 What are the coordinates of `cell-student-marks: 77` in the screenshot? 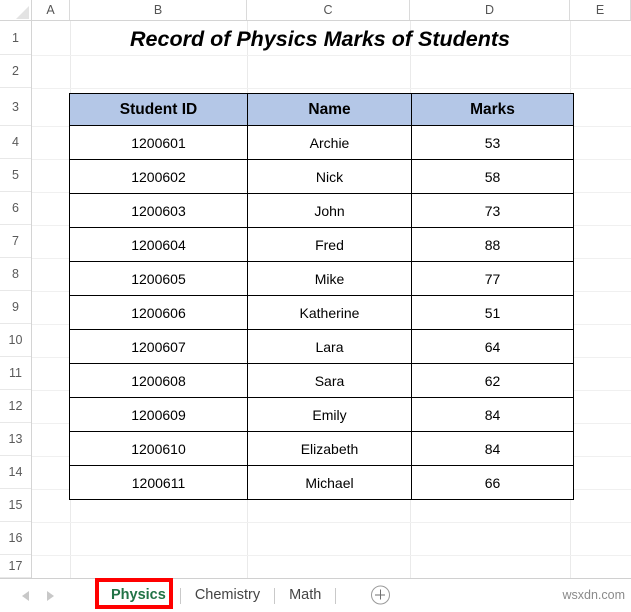 It's located at (492, 278).